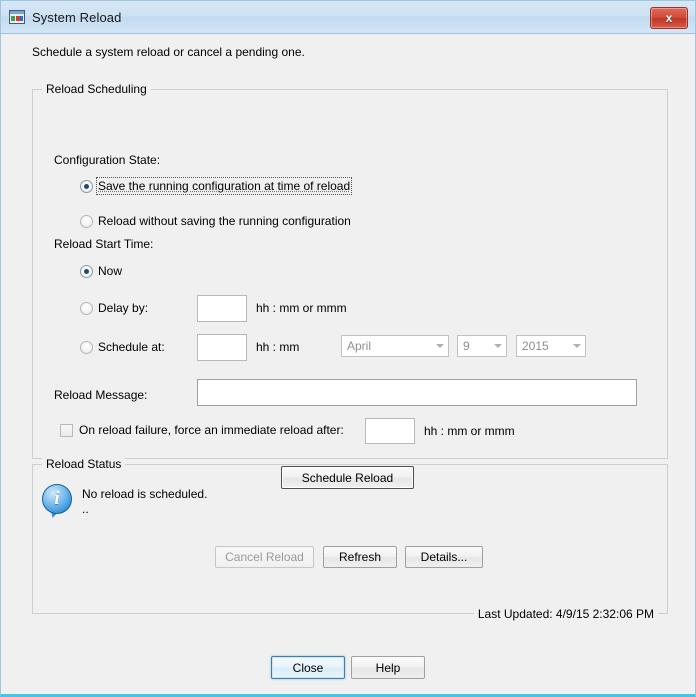  I want to click on close-dialog-button: Close, so click(308, 667).